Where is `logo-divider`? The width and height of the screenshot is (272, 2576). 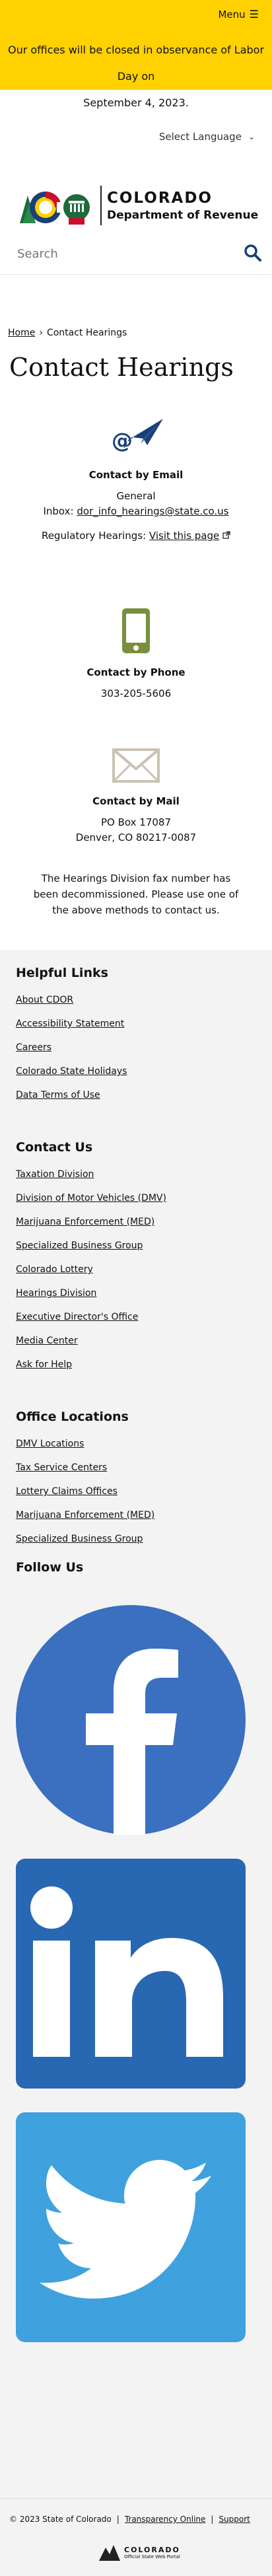 logo-divider is located at coordinates (101, 206).